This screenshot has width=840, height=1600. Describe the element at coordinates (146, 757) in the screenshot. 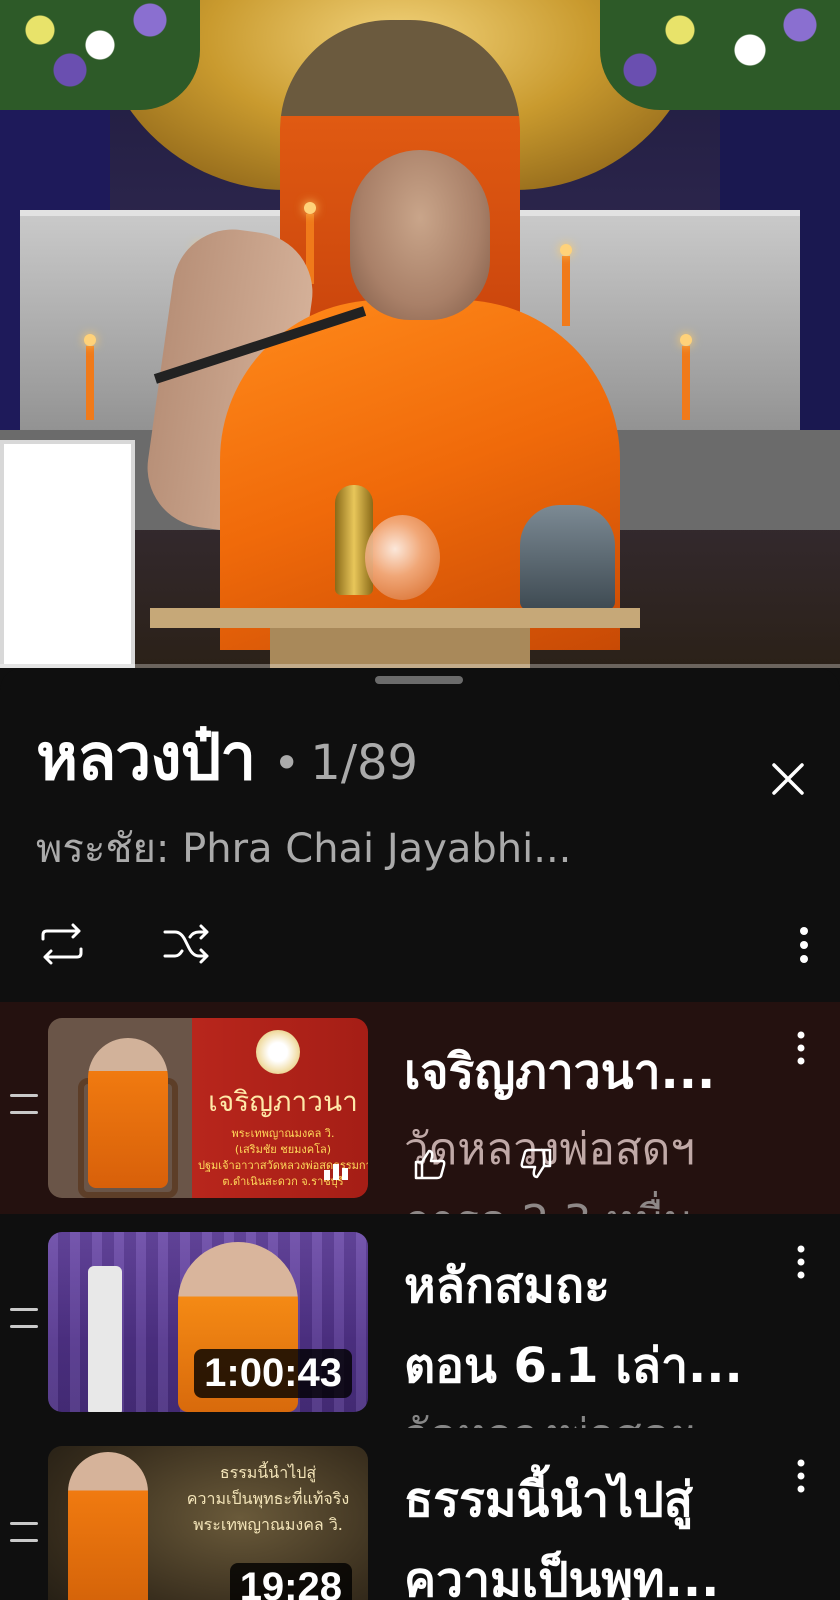

I see `playlist-title: หลวงป๋า` at that location.